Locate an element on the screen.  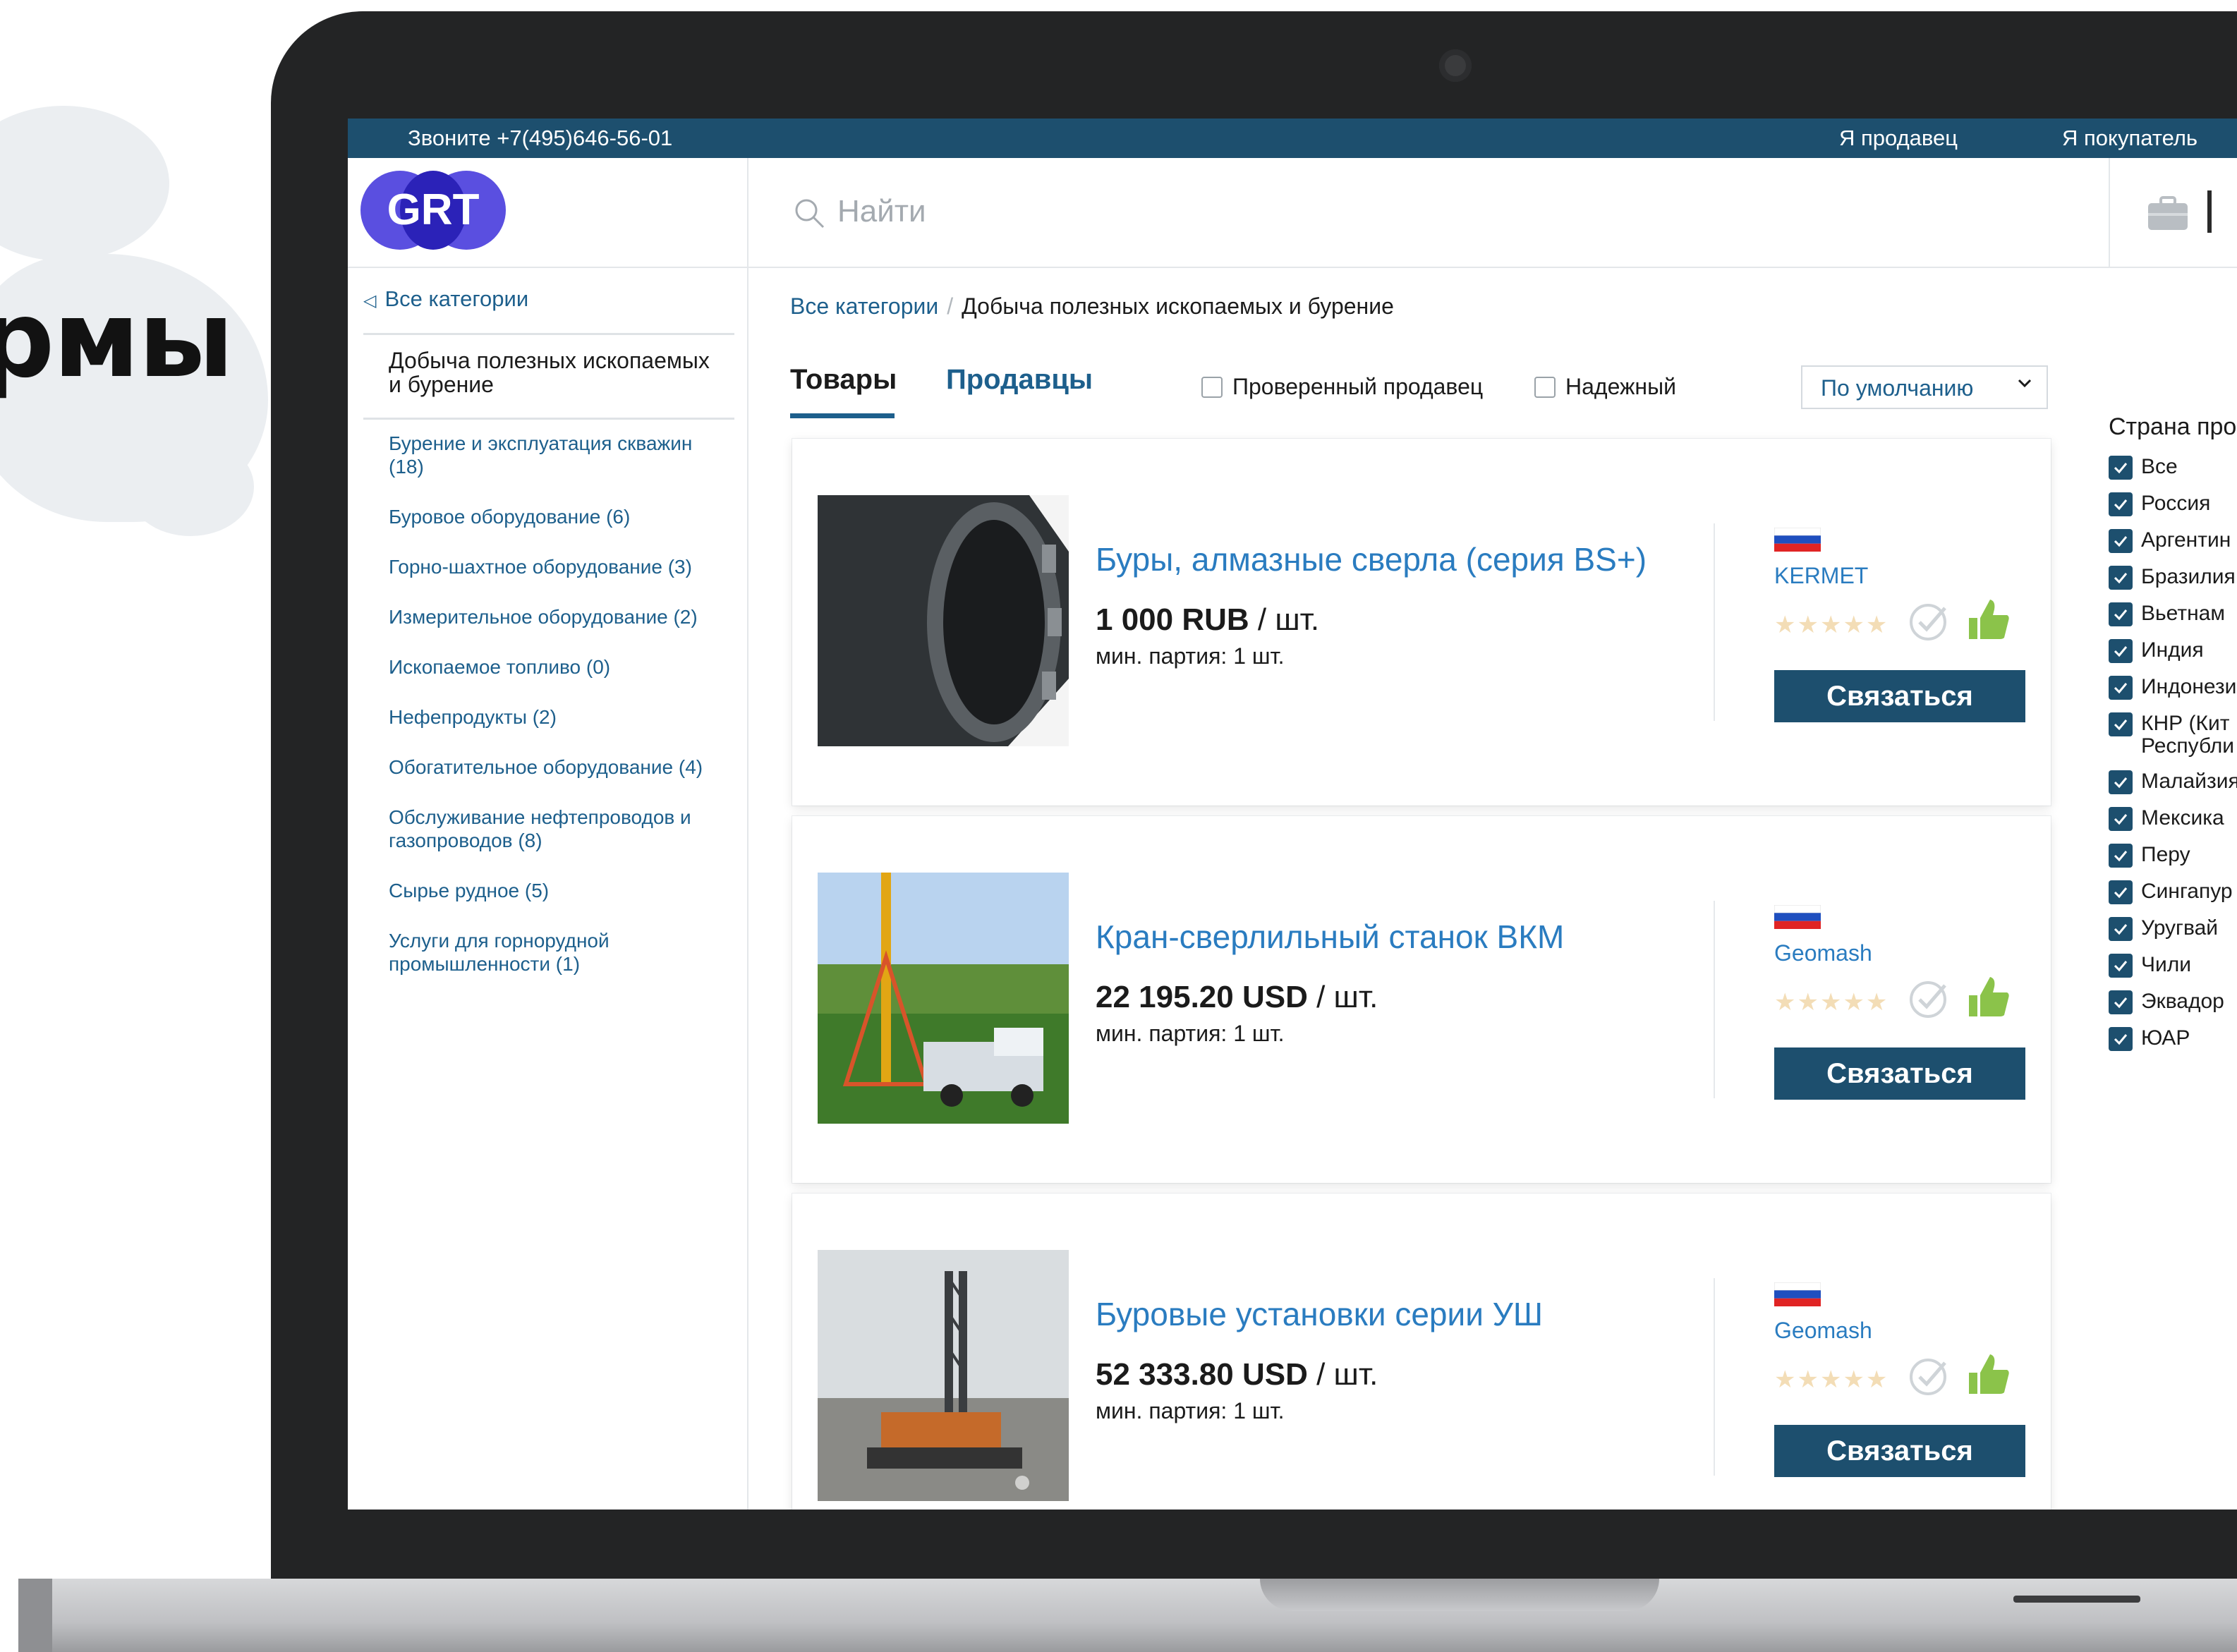
all-categories-link: ◁ Все категории is located at coordinates (445, 299).